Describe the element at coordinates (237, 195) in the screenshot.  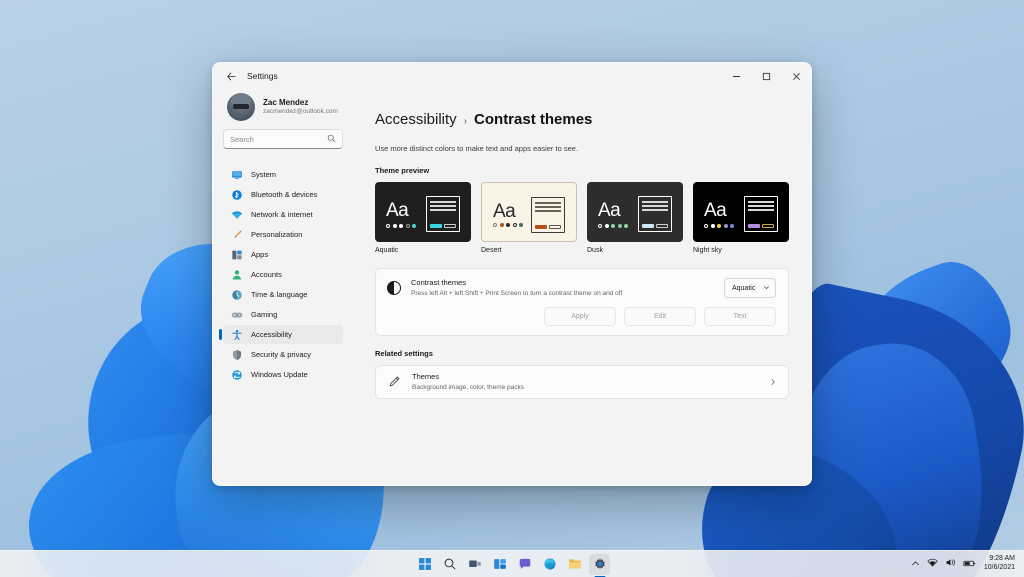
I see `bluetooth-icon` at that location.